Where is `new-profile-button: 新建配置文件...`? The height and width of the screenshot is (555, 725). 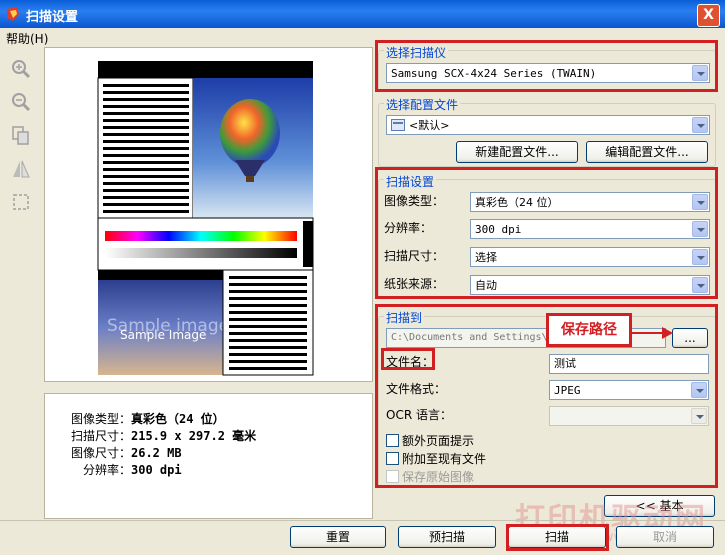
new-profile-button: 新建配置文件... is located at coordinates (517, 152).